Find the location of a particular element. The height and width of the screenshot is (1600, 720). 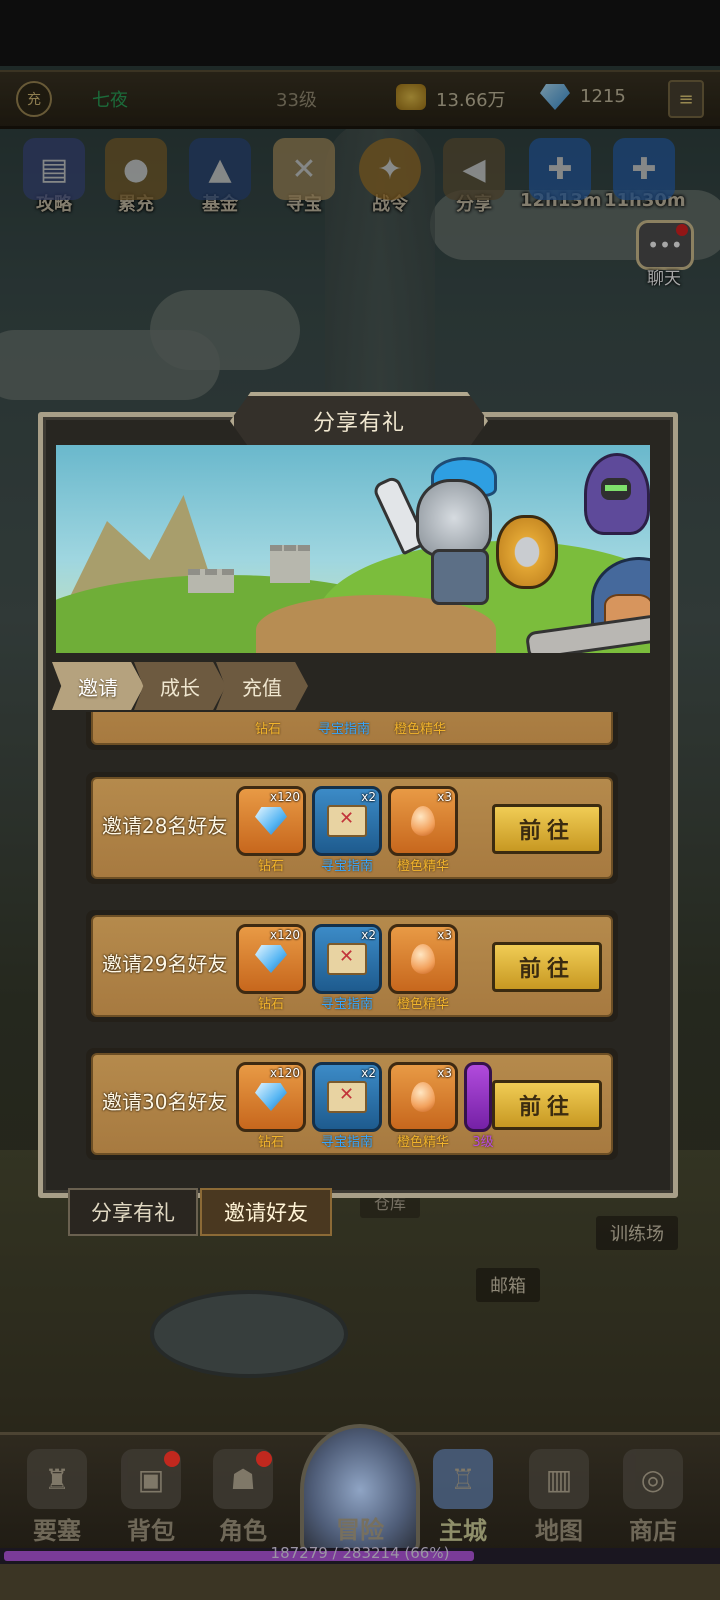

reward-name: 橙色精华 is located at coordinates (419, 729).